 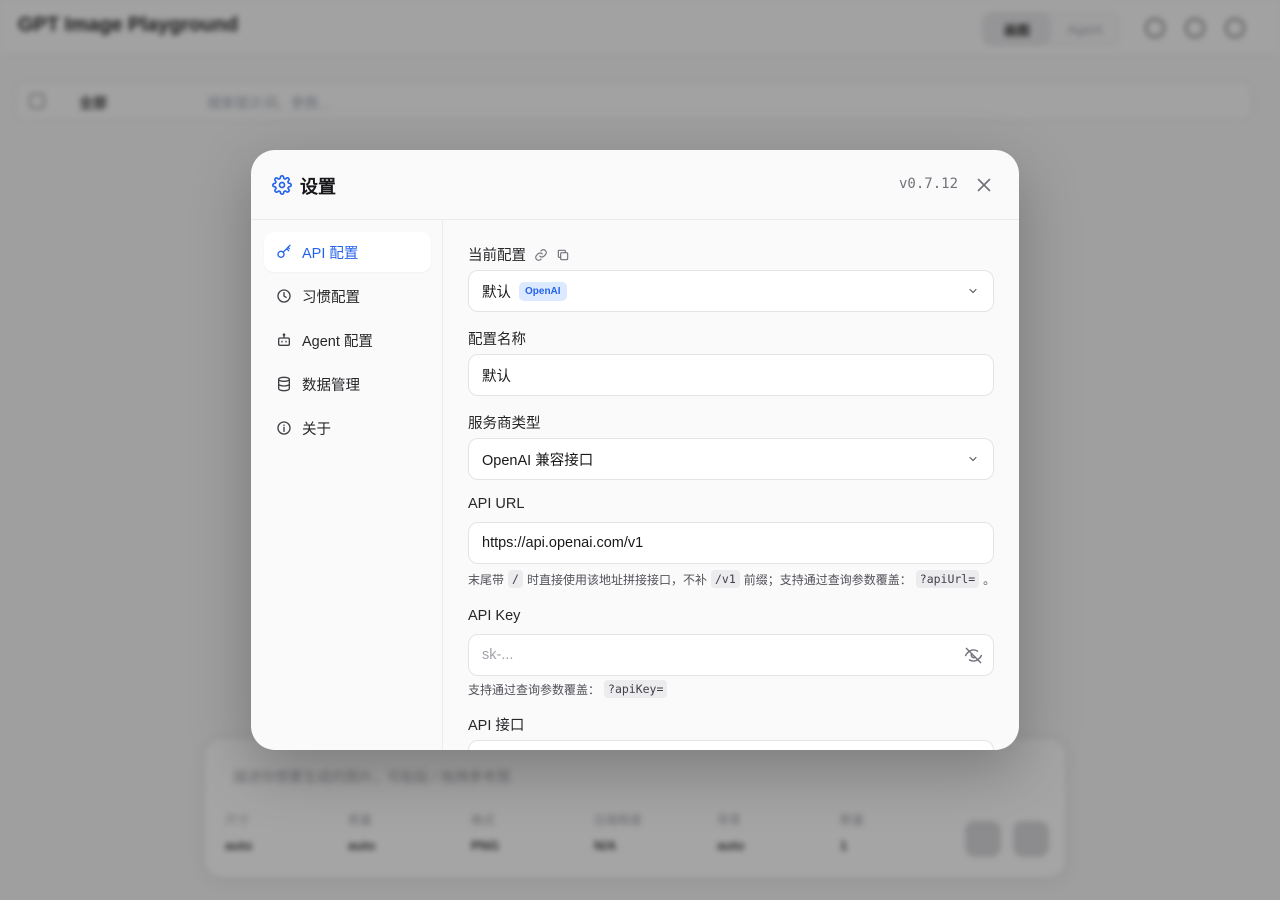 What do you see at coordinates (543, 291) in the screenshot?
I see `provider-badge: OpenAI` at bounding box center [543, 291].